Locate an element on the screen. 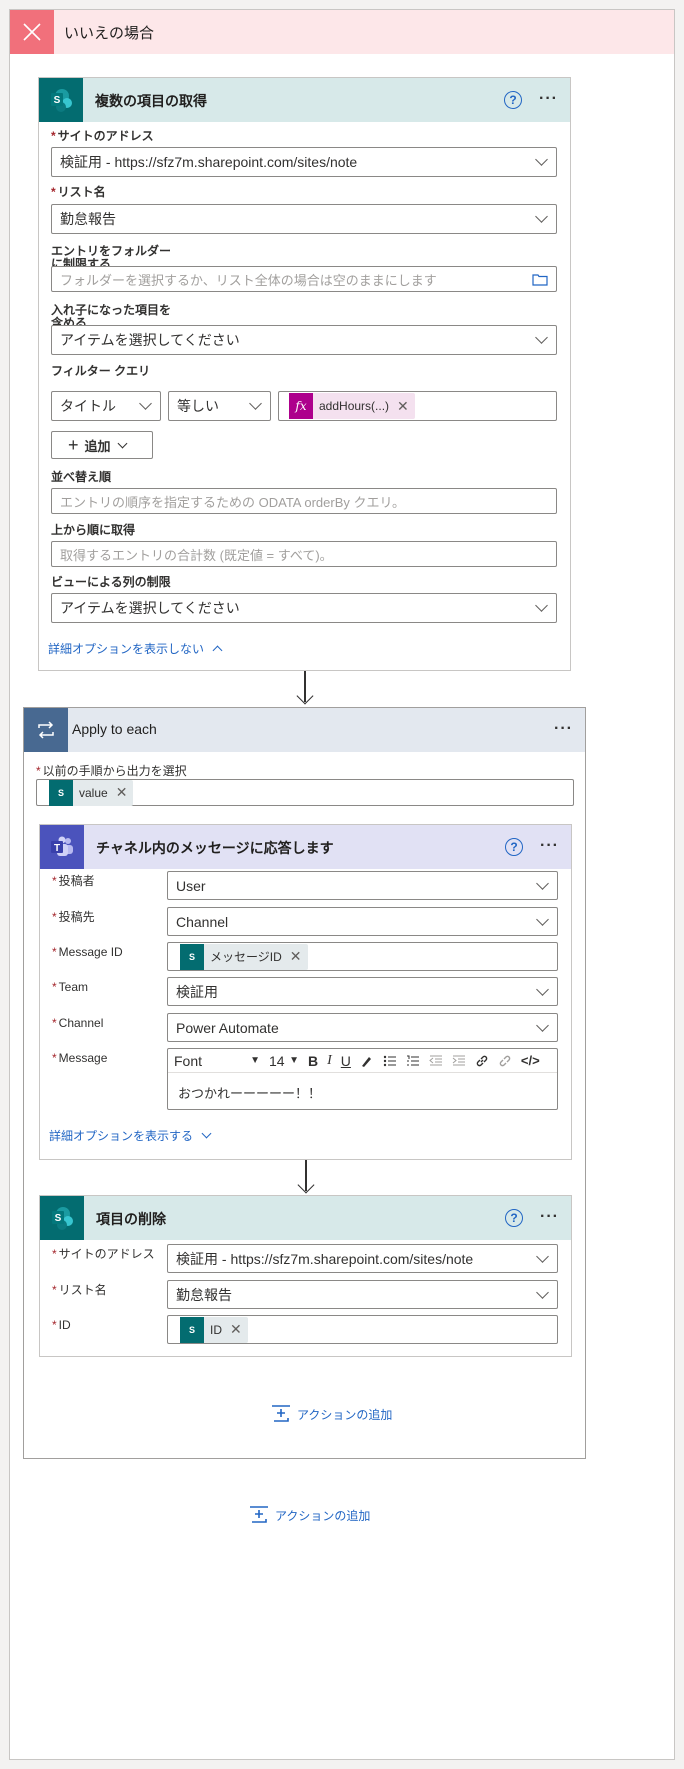 This screenshot has height=1769, width=684. highlight-icon is located at coordinates (367, 1061).